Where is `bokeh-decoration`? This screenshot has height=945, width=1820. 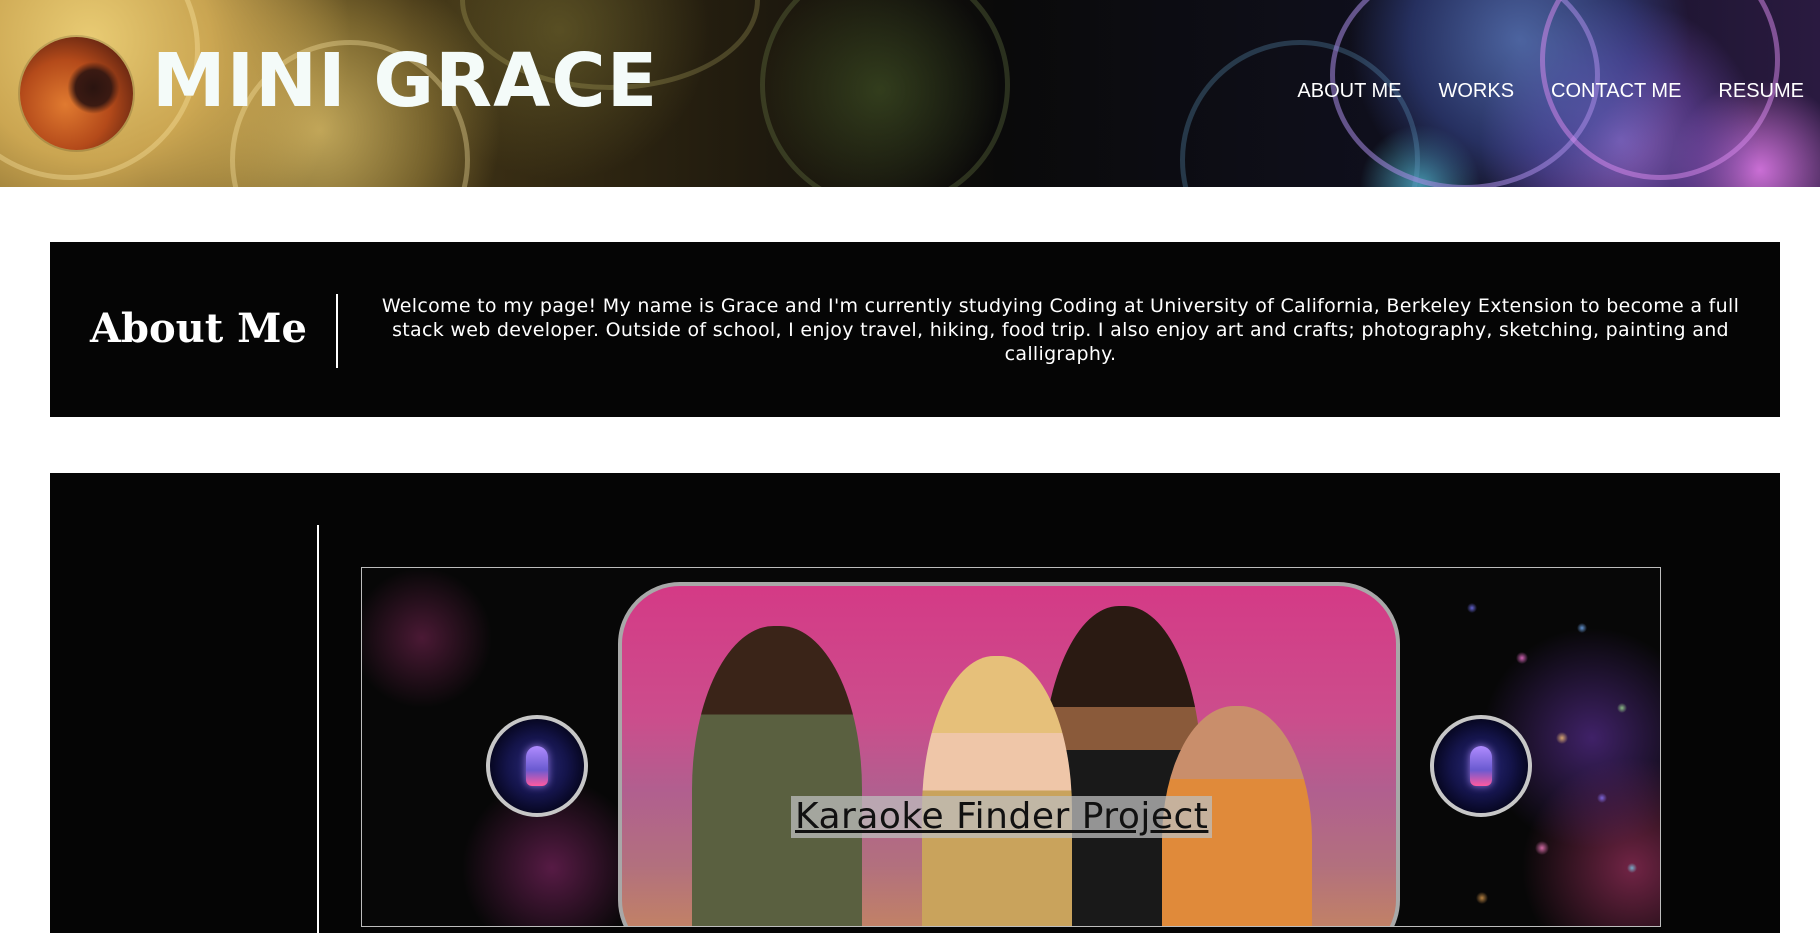
bokeh-decoration is located at coordinates (885, 93).